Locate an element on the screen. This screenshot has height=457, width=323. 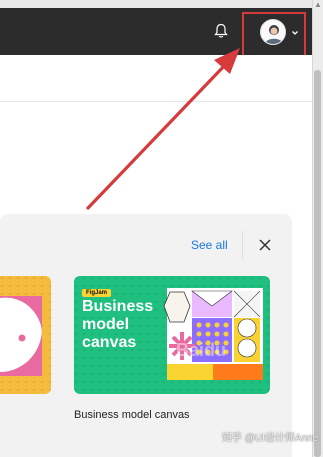
browser-top-strip is located at coordinates (161, 4).